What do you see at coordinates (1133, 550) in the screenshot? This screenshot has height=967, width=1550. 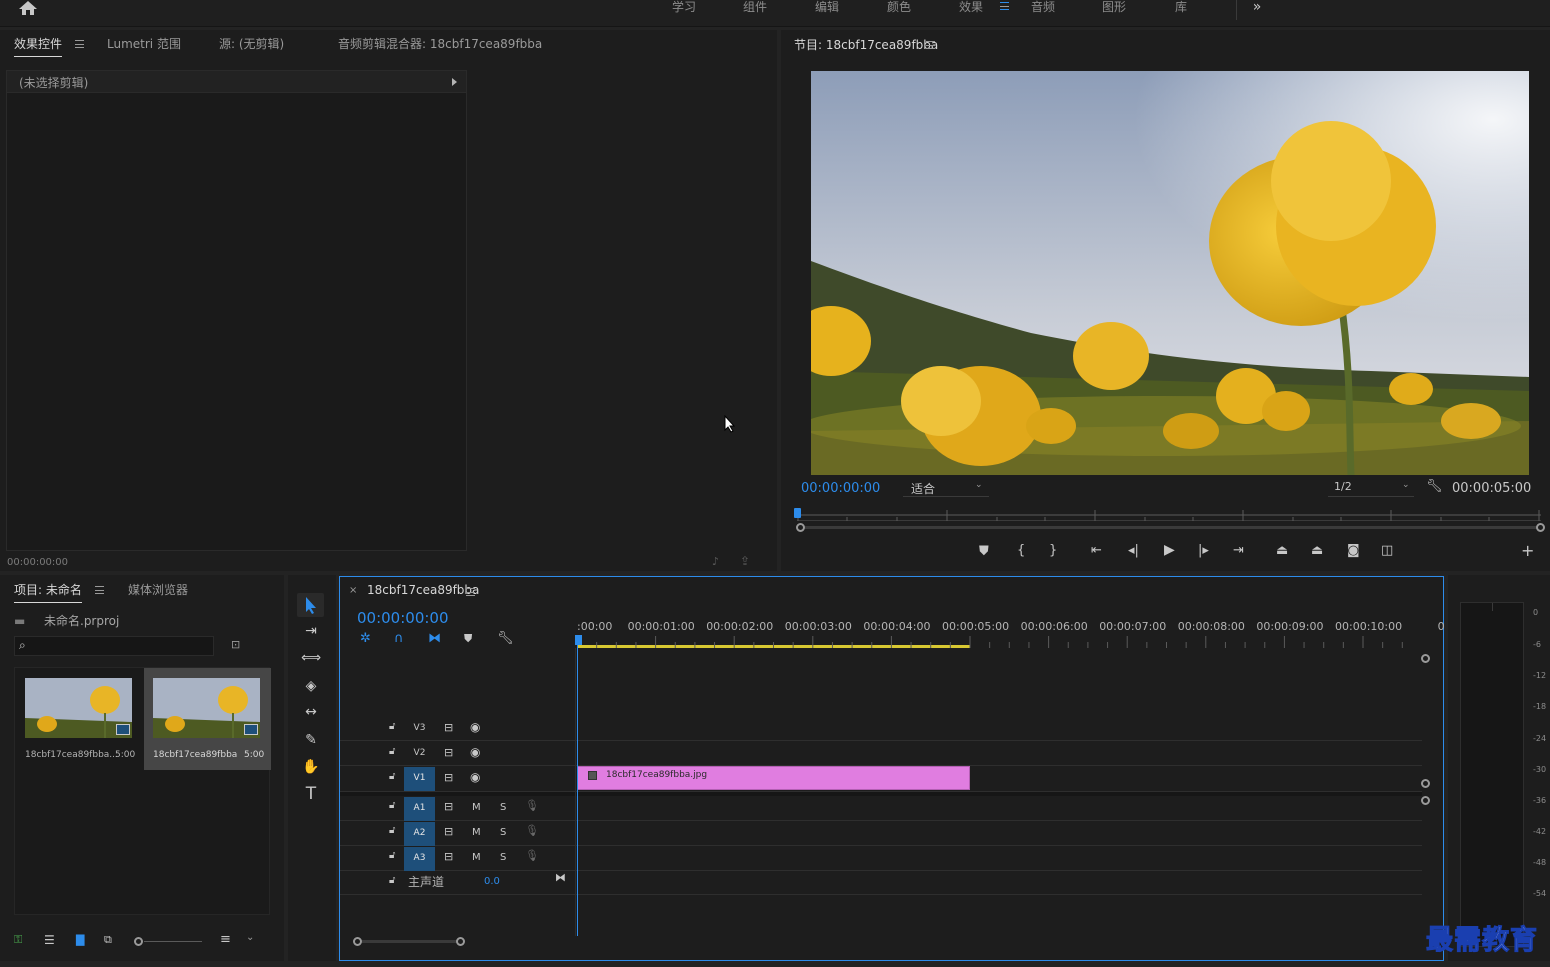 I see `step-back-icon: ◂|` at bounding box center [1133, 550].